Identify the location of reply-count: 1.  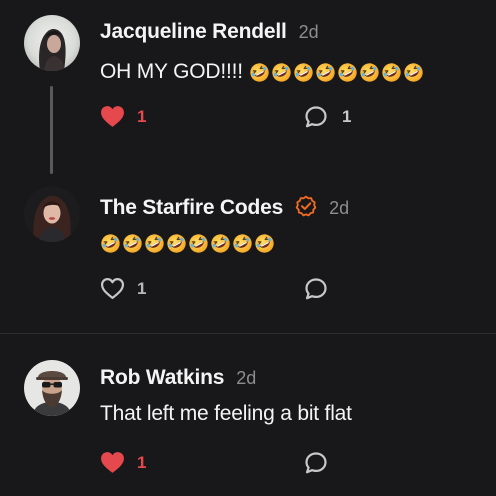
(347, 116).